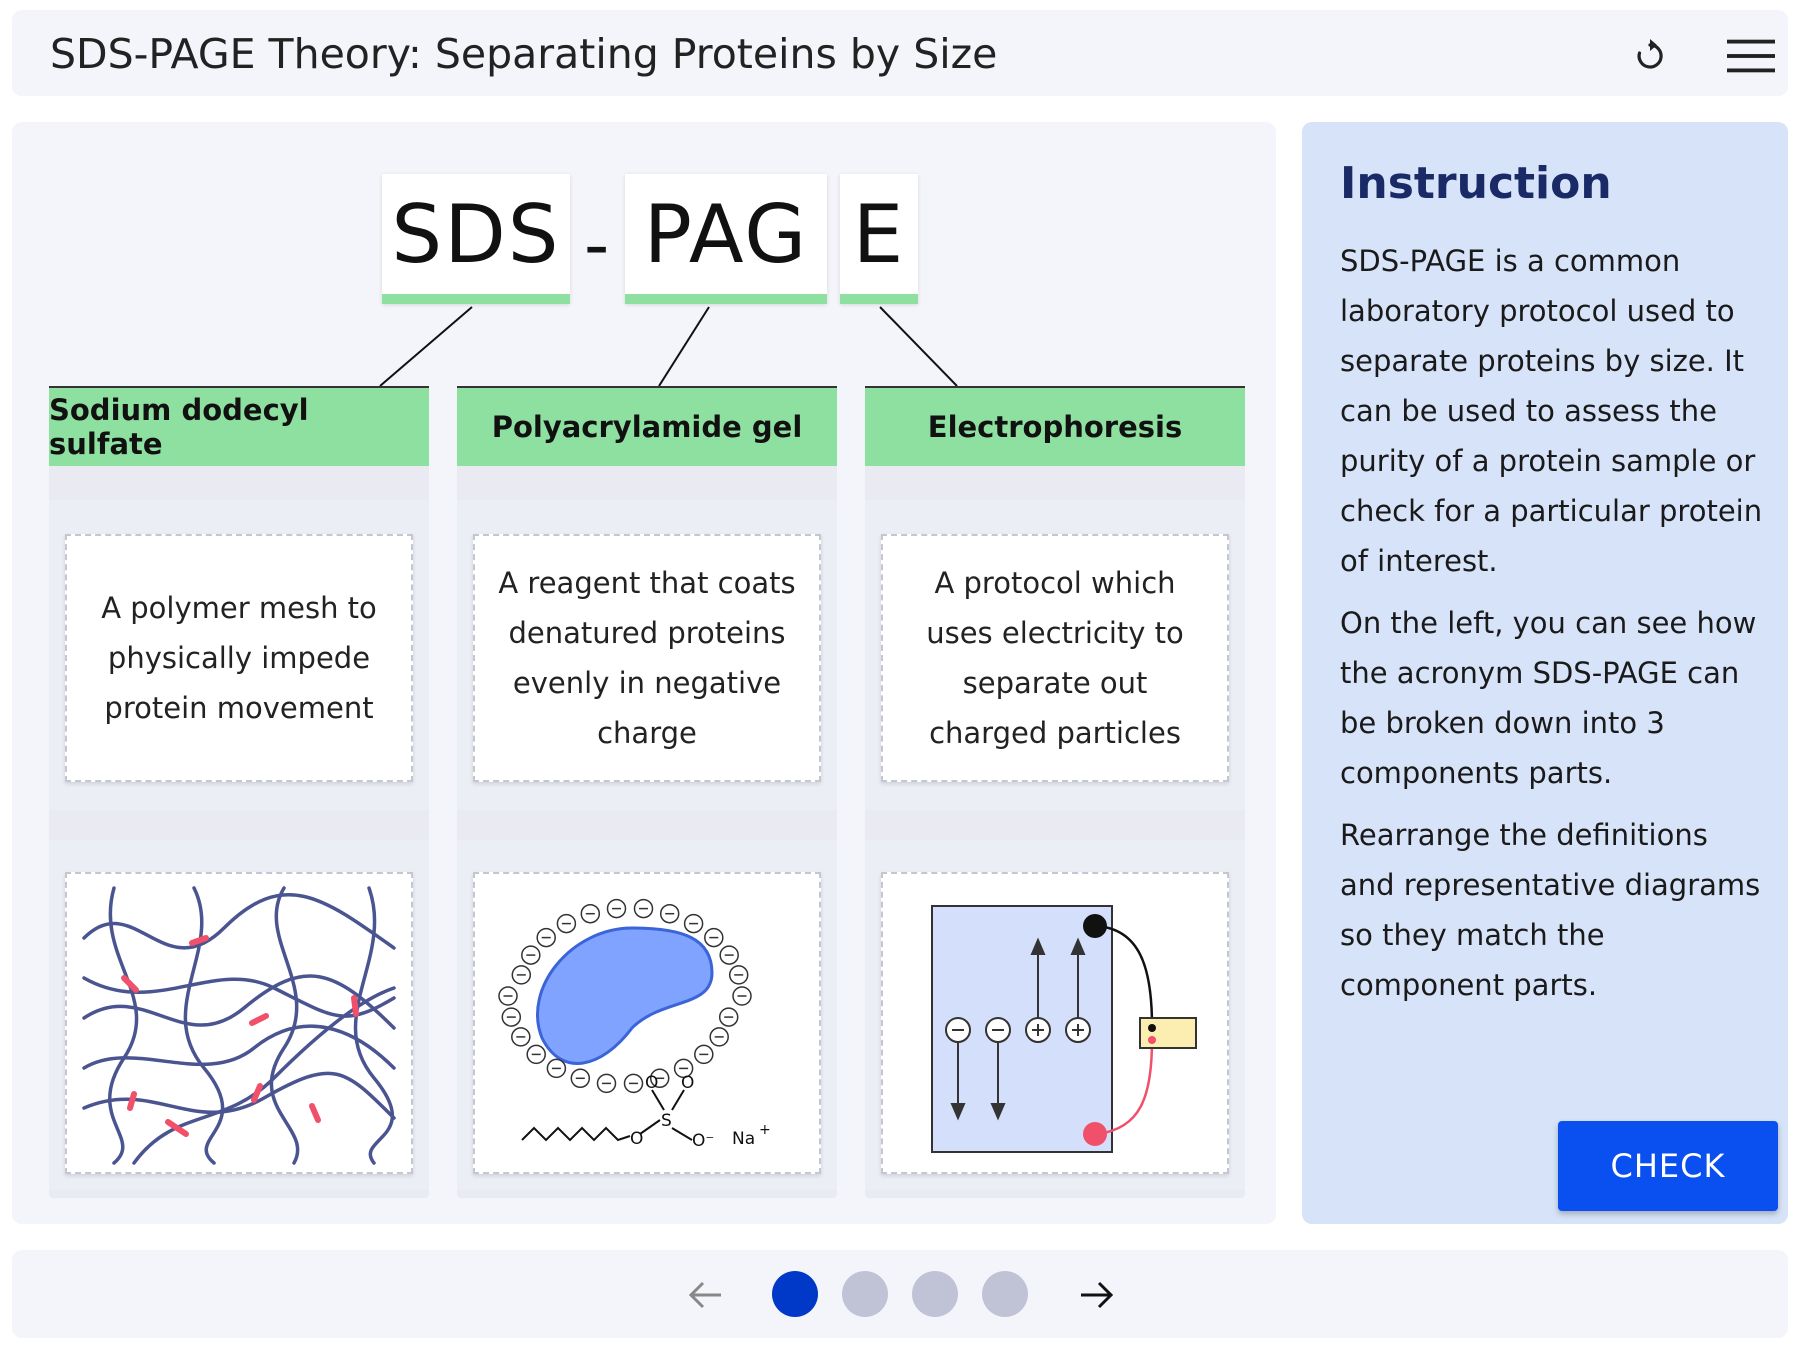 The image size is (1800, 1351). I want to click on reset-button, so click(1650, 56).